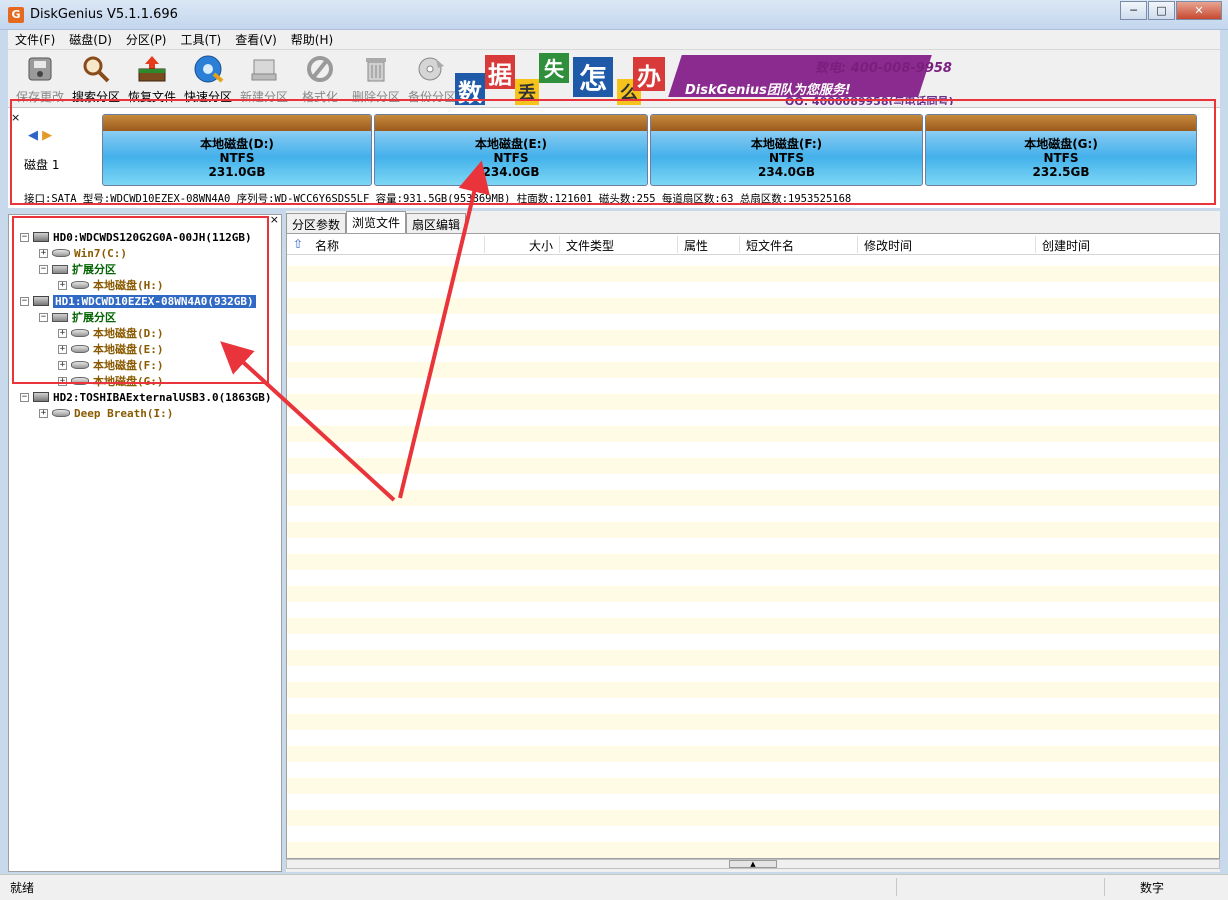 The image size is (1228, 900). Describe the element at coordinates (111, 333) in the screenshot. I see `tree-item-local-d: + 本地磁盘(D:)` at that location.